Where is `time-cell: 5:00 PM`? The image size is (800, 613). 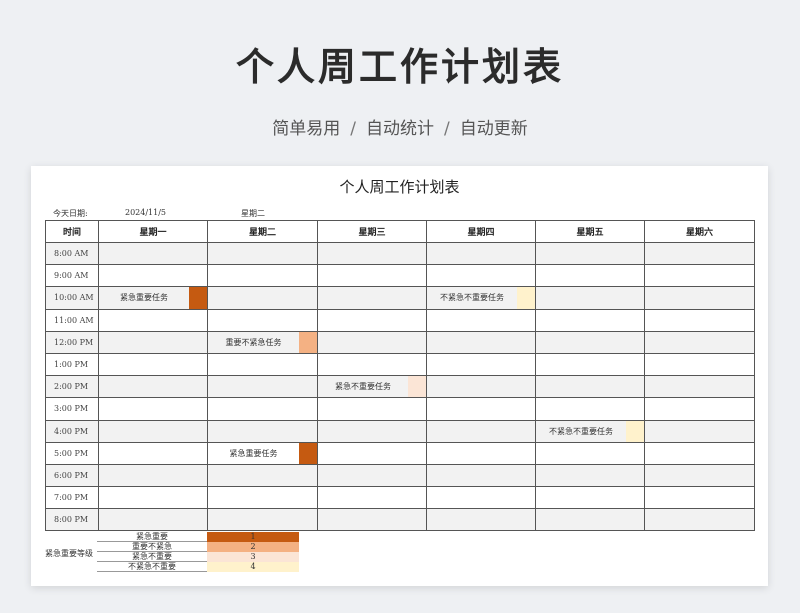 time-cell: 5:00 PM is located at coordinates (72, 453).